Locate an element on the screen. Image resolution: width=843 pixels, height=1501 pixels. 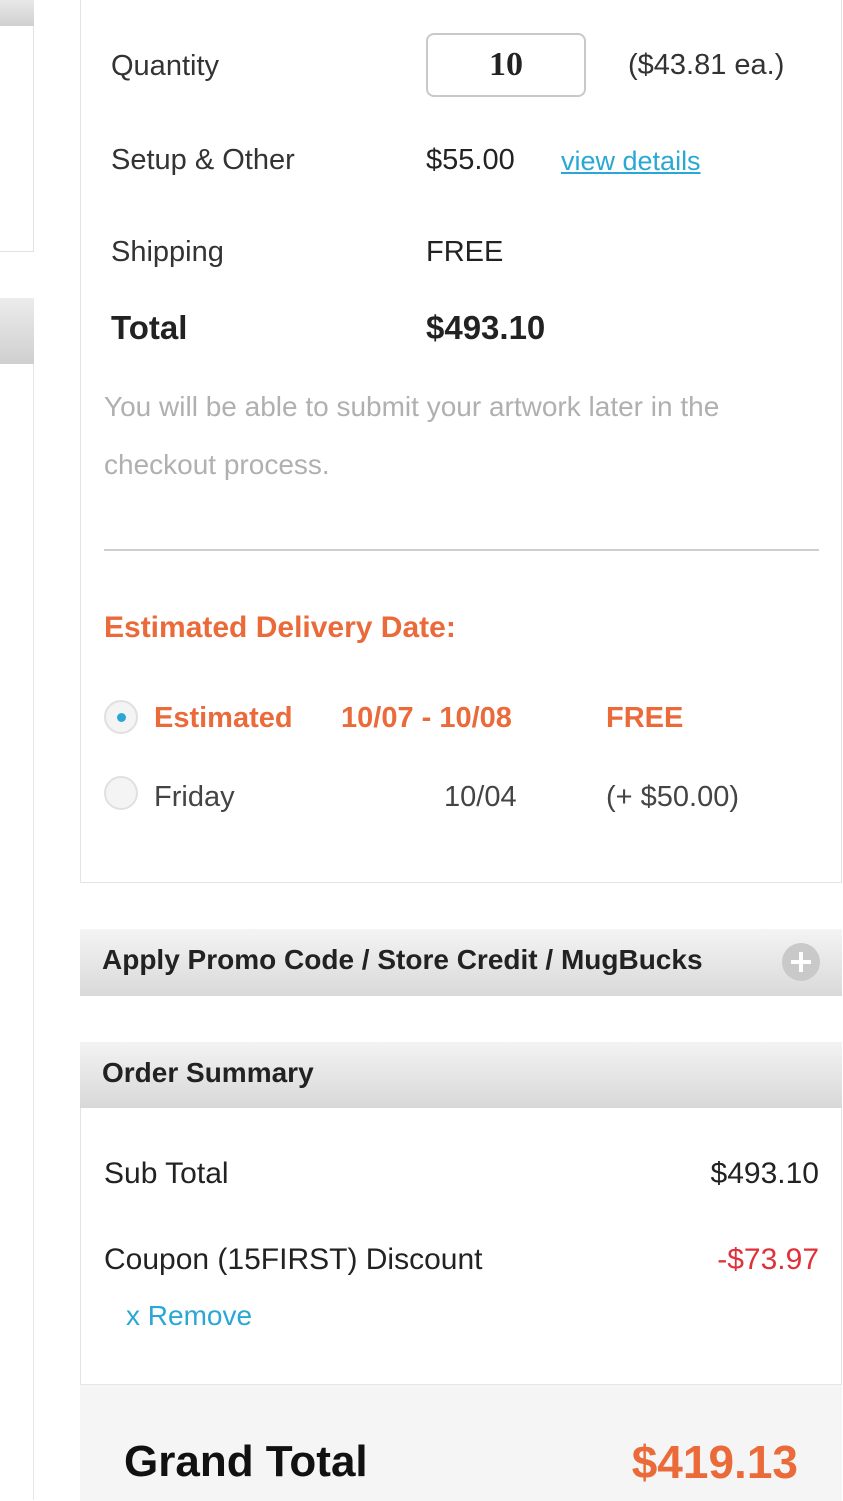
shipping-label: Shipping is located at coordinates (167, 252).